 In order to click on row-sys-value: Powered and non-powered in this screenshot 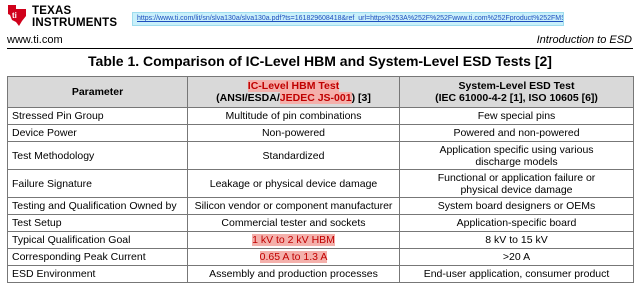, I will do `click(516, 133)`.